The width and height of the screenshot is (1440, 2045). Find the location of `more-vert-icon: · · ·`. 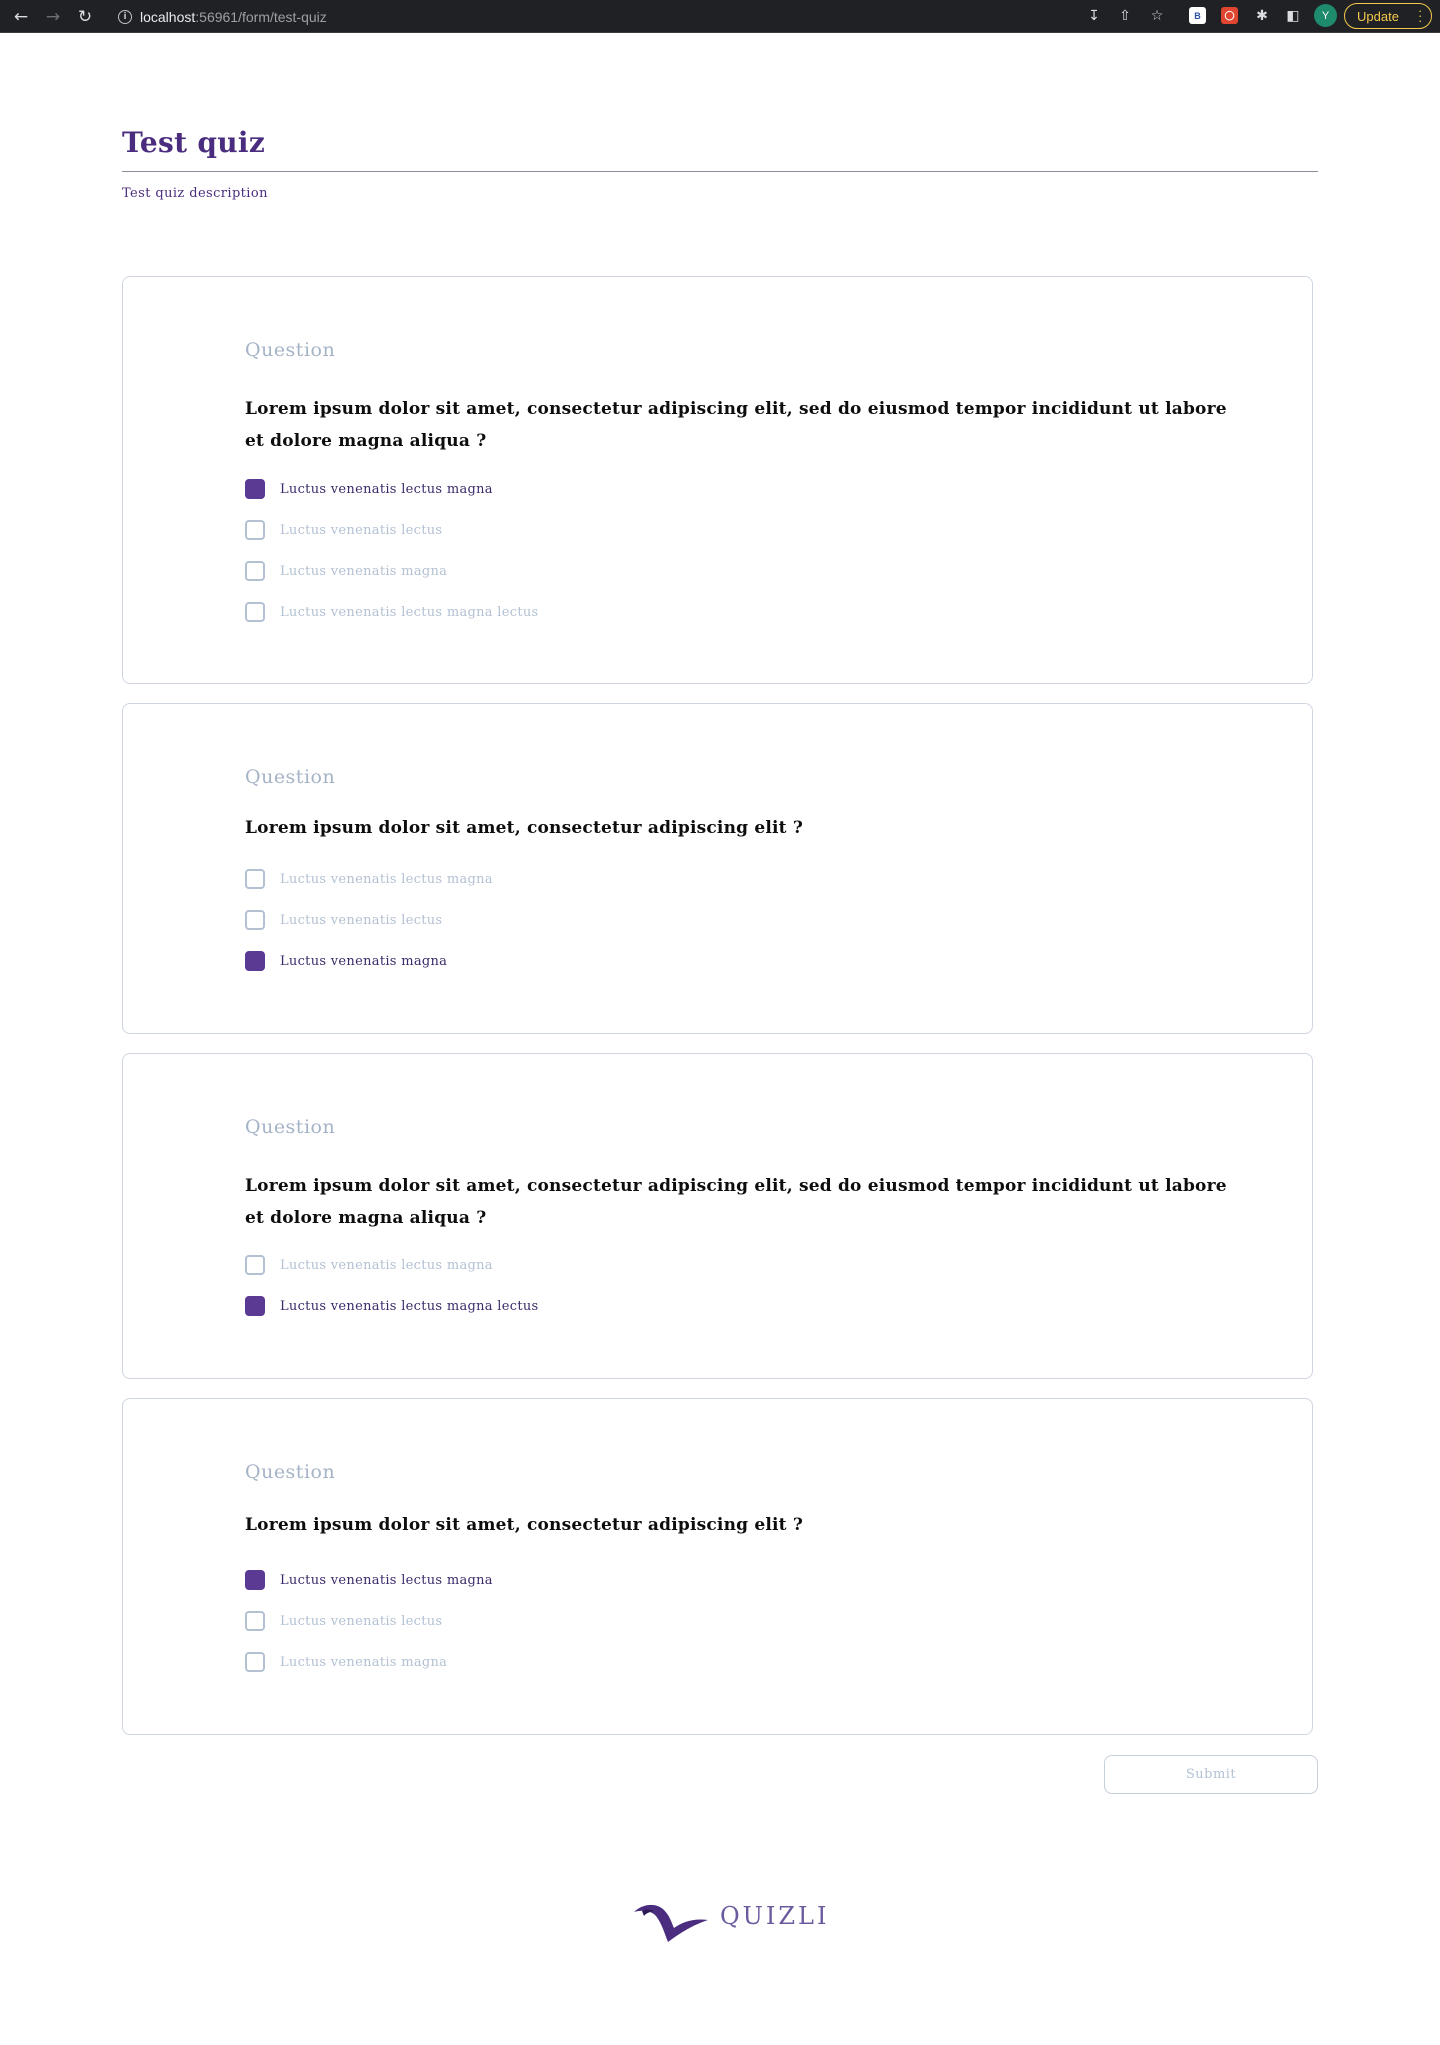

more-vert-icon: · · · is located at coordinates (1420, 15).